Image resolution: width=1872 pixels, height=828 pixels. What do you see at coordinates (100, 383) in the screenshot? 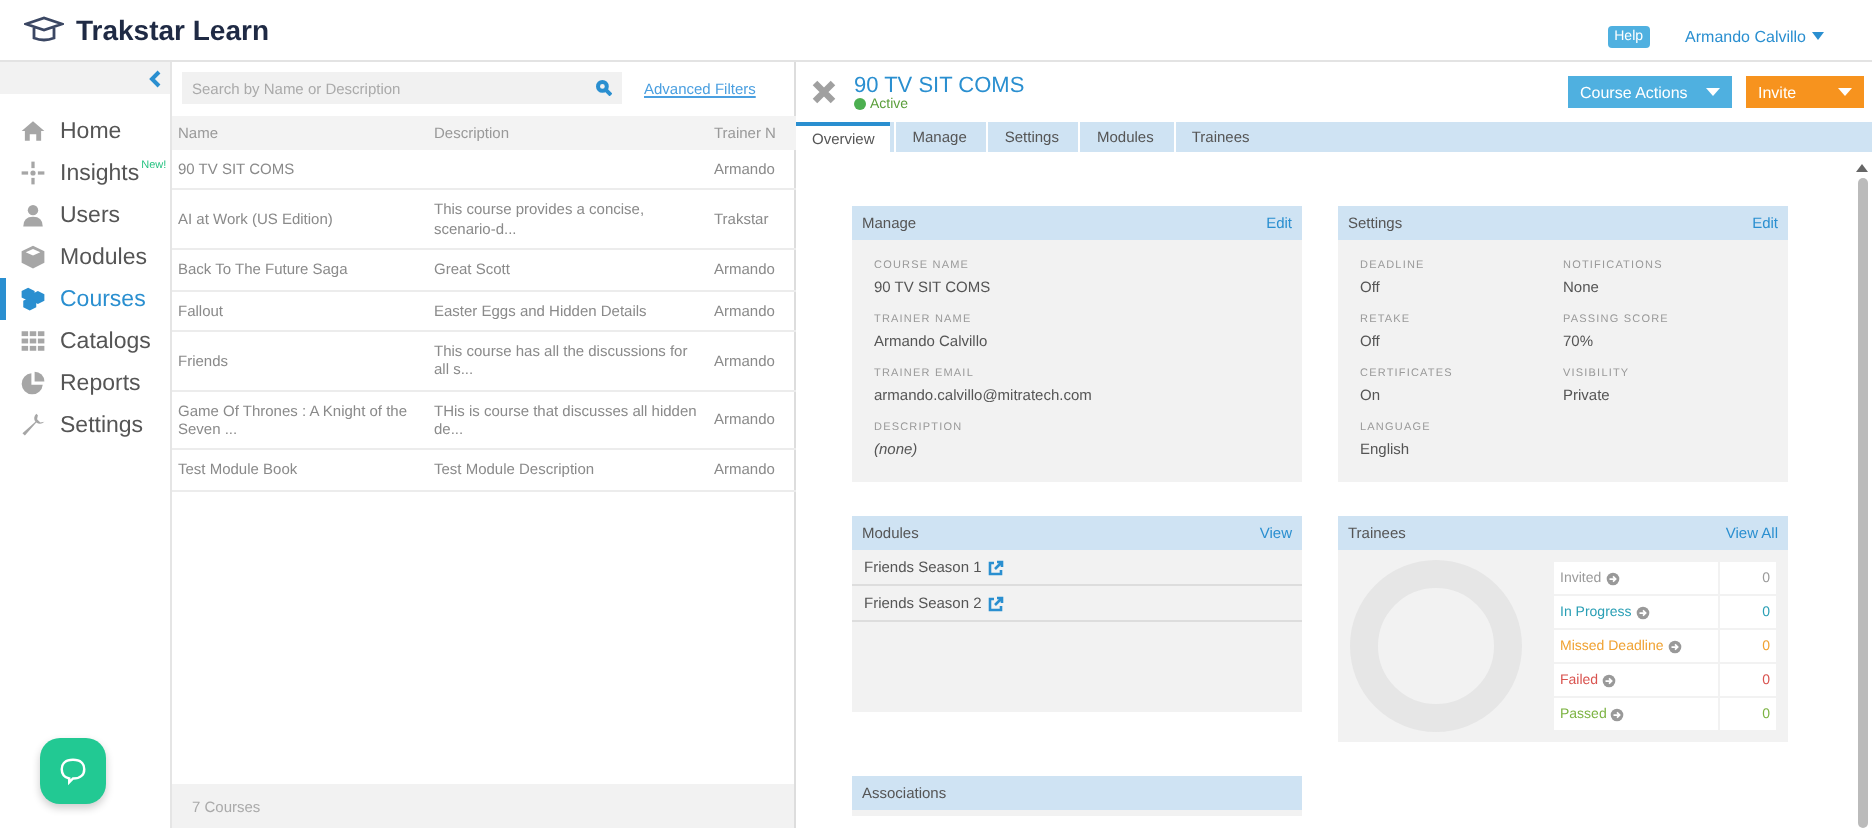
I see `nav-label: Reports` at bounding box center [100, 383].